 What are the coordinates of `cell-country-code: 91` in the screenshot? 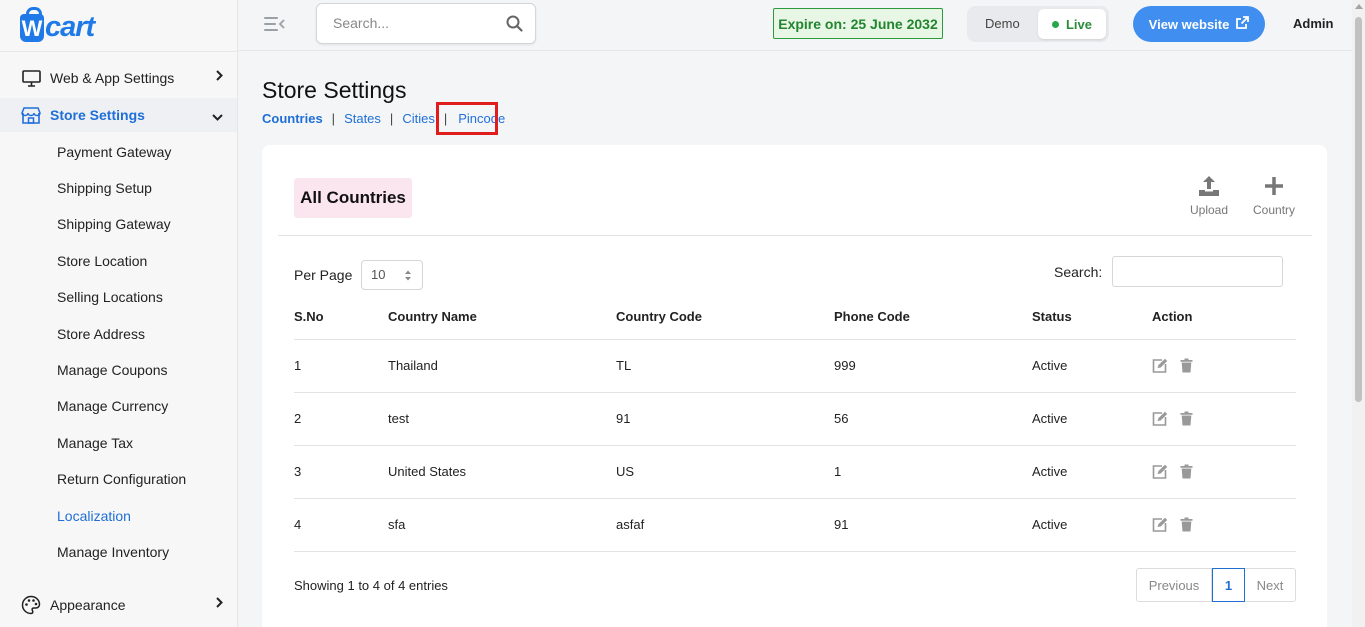 It's located at (725, 419).